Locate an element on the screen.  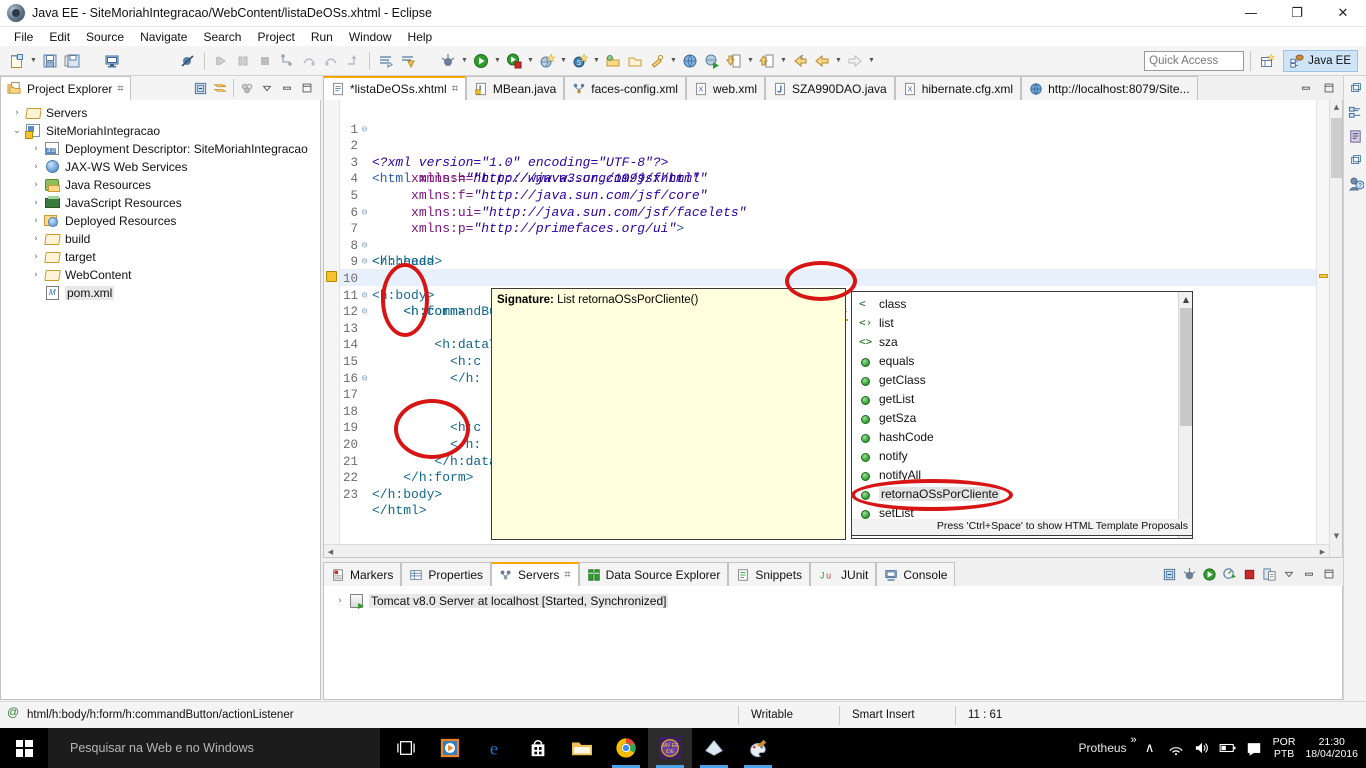
menu-search: Search is located at coordinates (222, 37).